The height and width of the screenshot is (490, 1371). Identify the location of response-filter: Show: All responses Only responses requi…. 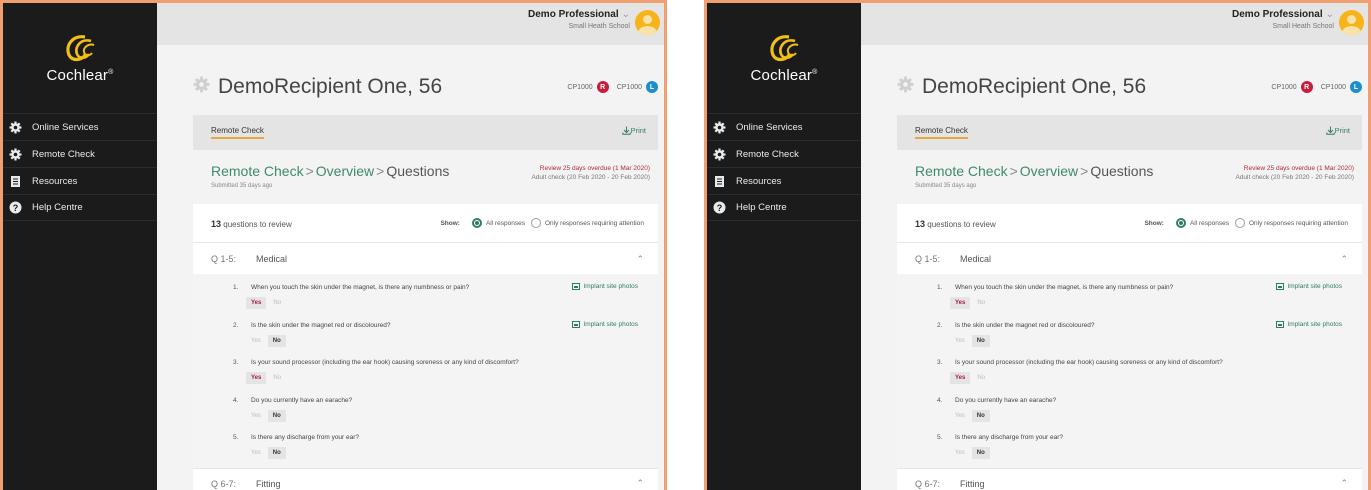
(542, 223).